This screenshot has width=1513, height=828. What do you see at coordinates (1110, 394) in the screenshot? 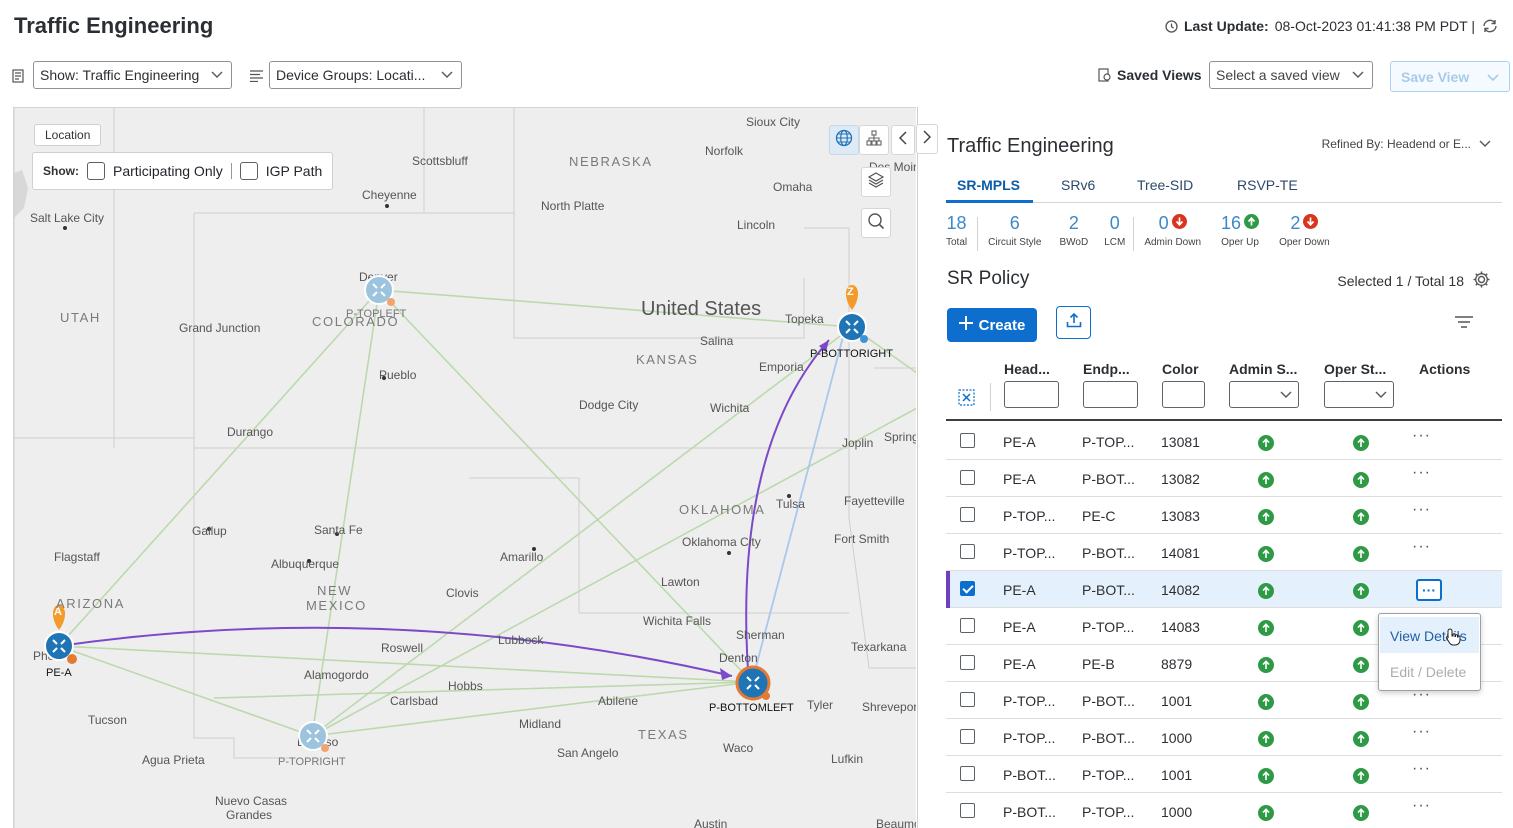
I see `endpoint-filter-input` at bounding box center [1110, 394].